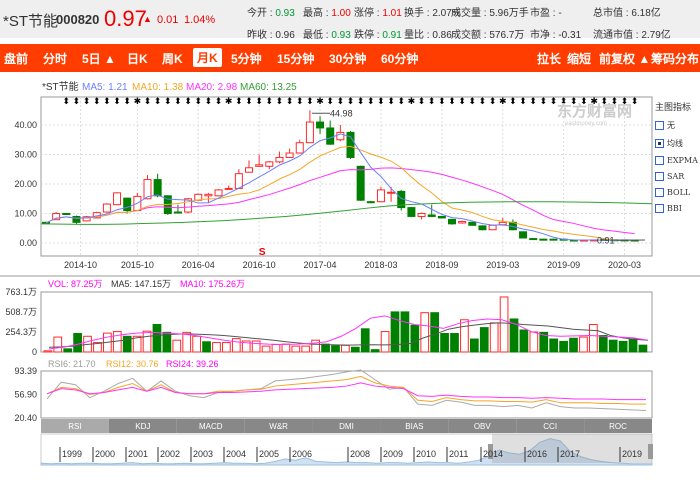 The image size is (700, 486). Describe the element at coordinates (502, 265) in the screenshot. I see `x-tick-label: 2019-03` at that location.